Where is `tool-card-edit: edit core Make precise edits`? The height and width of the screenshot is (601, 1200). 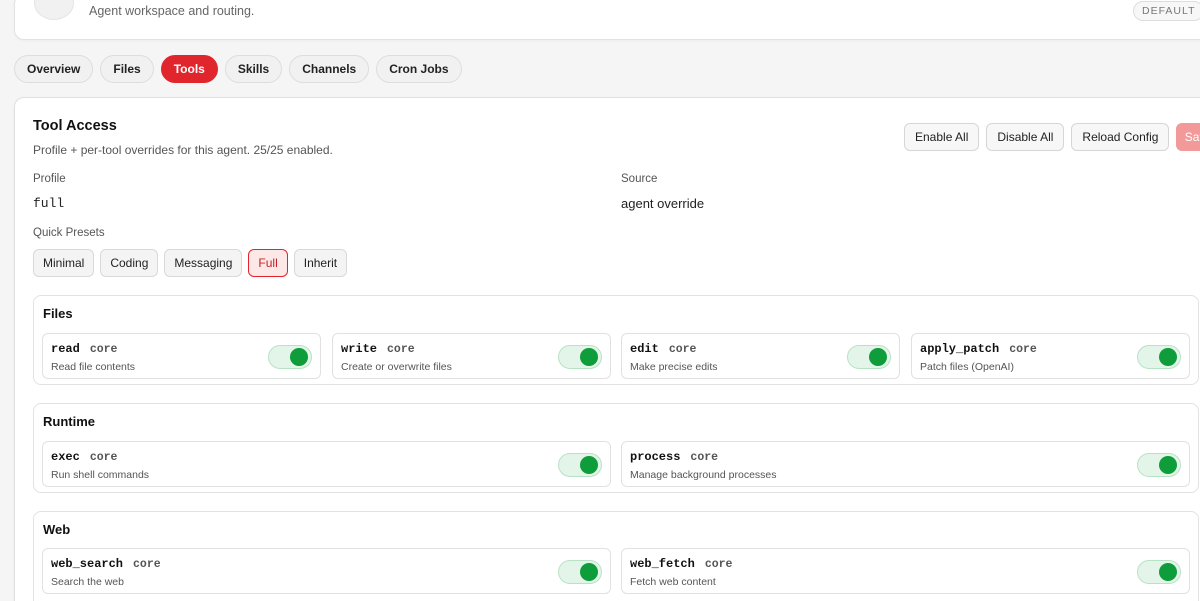
tool-card-edit: edit core Make precise edits is located at coordinates (760, 356).